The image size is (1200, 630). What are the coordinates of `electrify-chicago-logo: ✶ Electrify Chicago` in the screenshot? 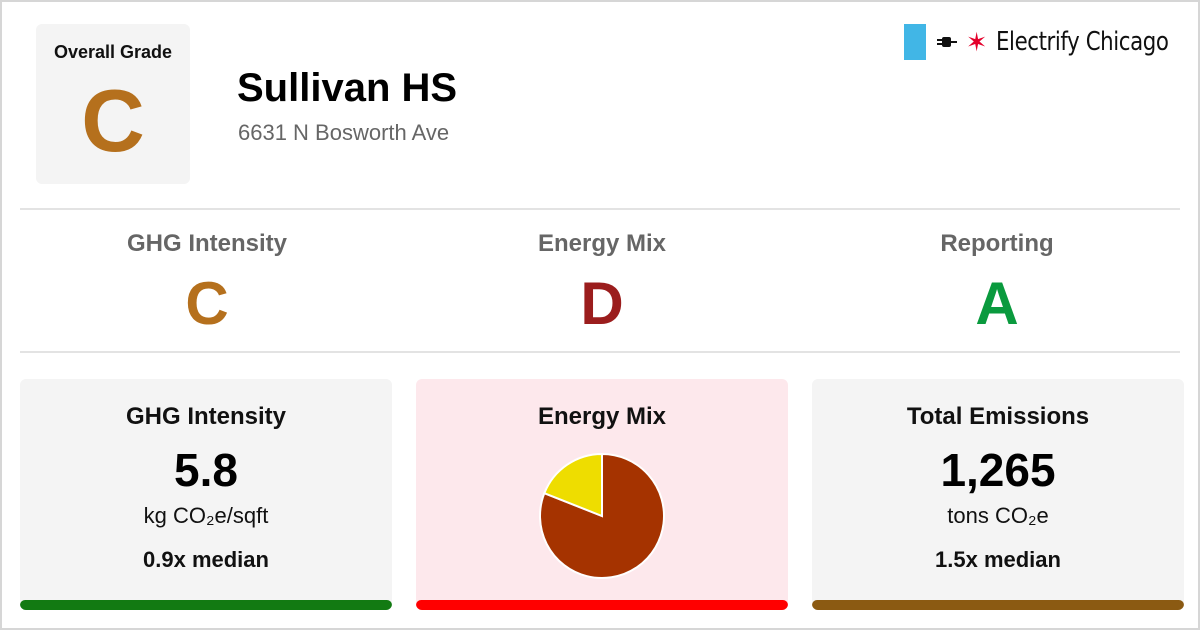 It's located at (1039, 42).